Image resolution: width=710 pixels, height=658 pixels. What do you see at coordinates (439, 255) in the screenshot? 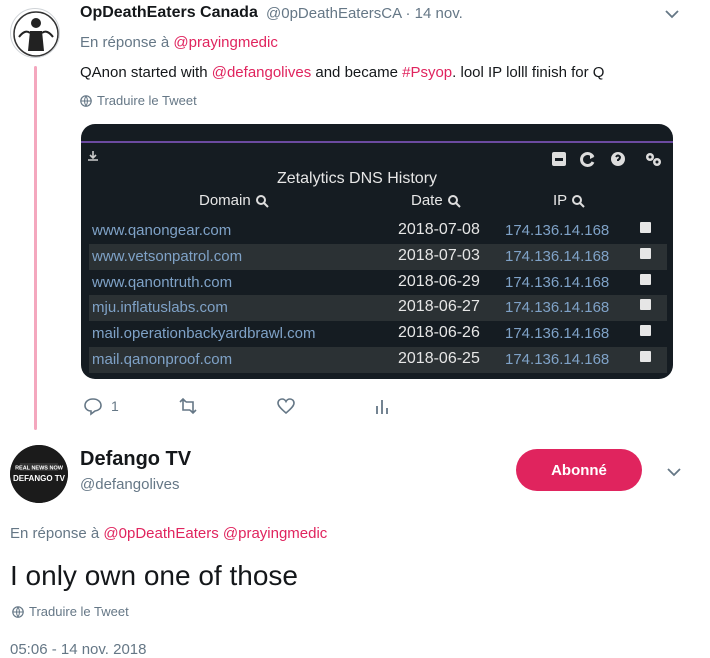
I see `date-cell: 2018-07-03` at bounding box center [439, 255].